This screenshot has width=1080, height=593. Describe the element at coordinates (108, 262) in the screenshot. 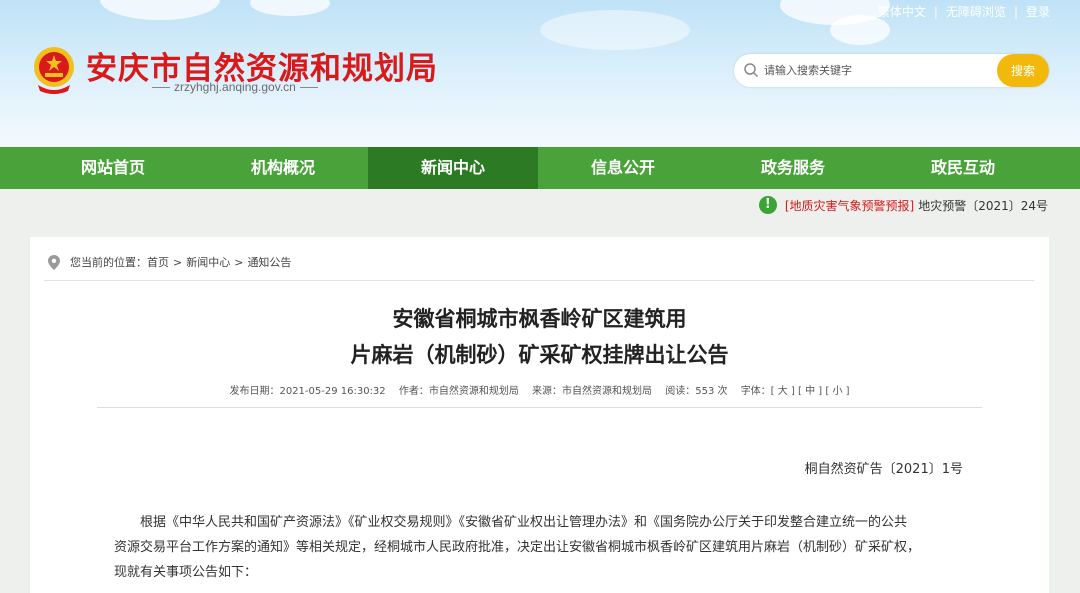

I see `breadcrumb-prefix: 您当前的位置：` at that location.